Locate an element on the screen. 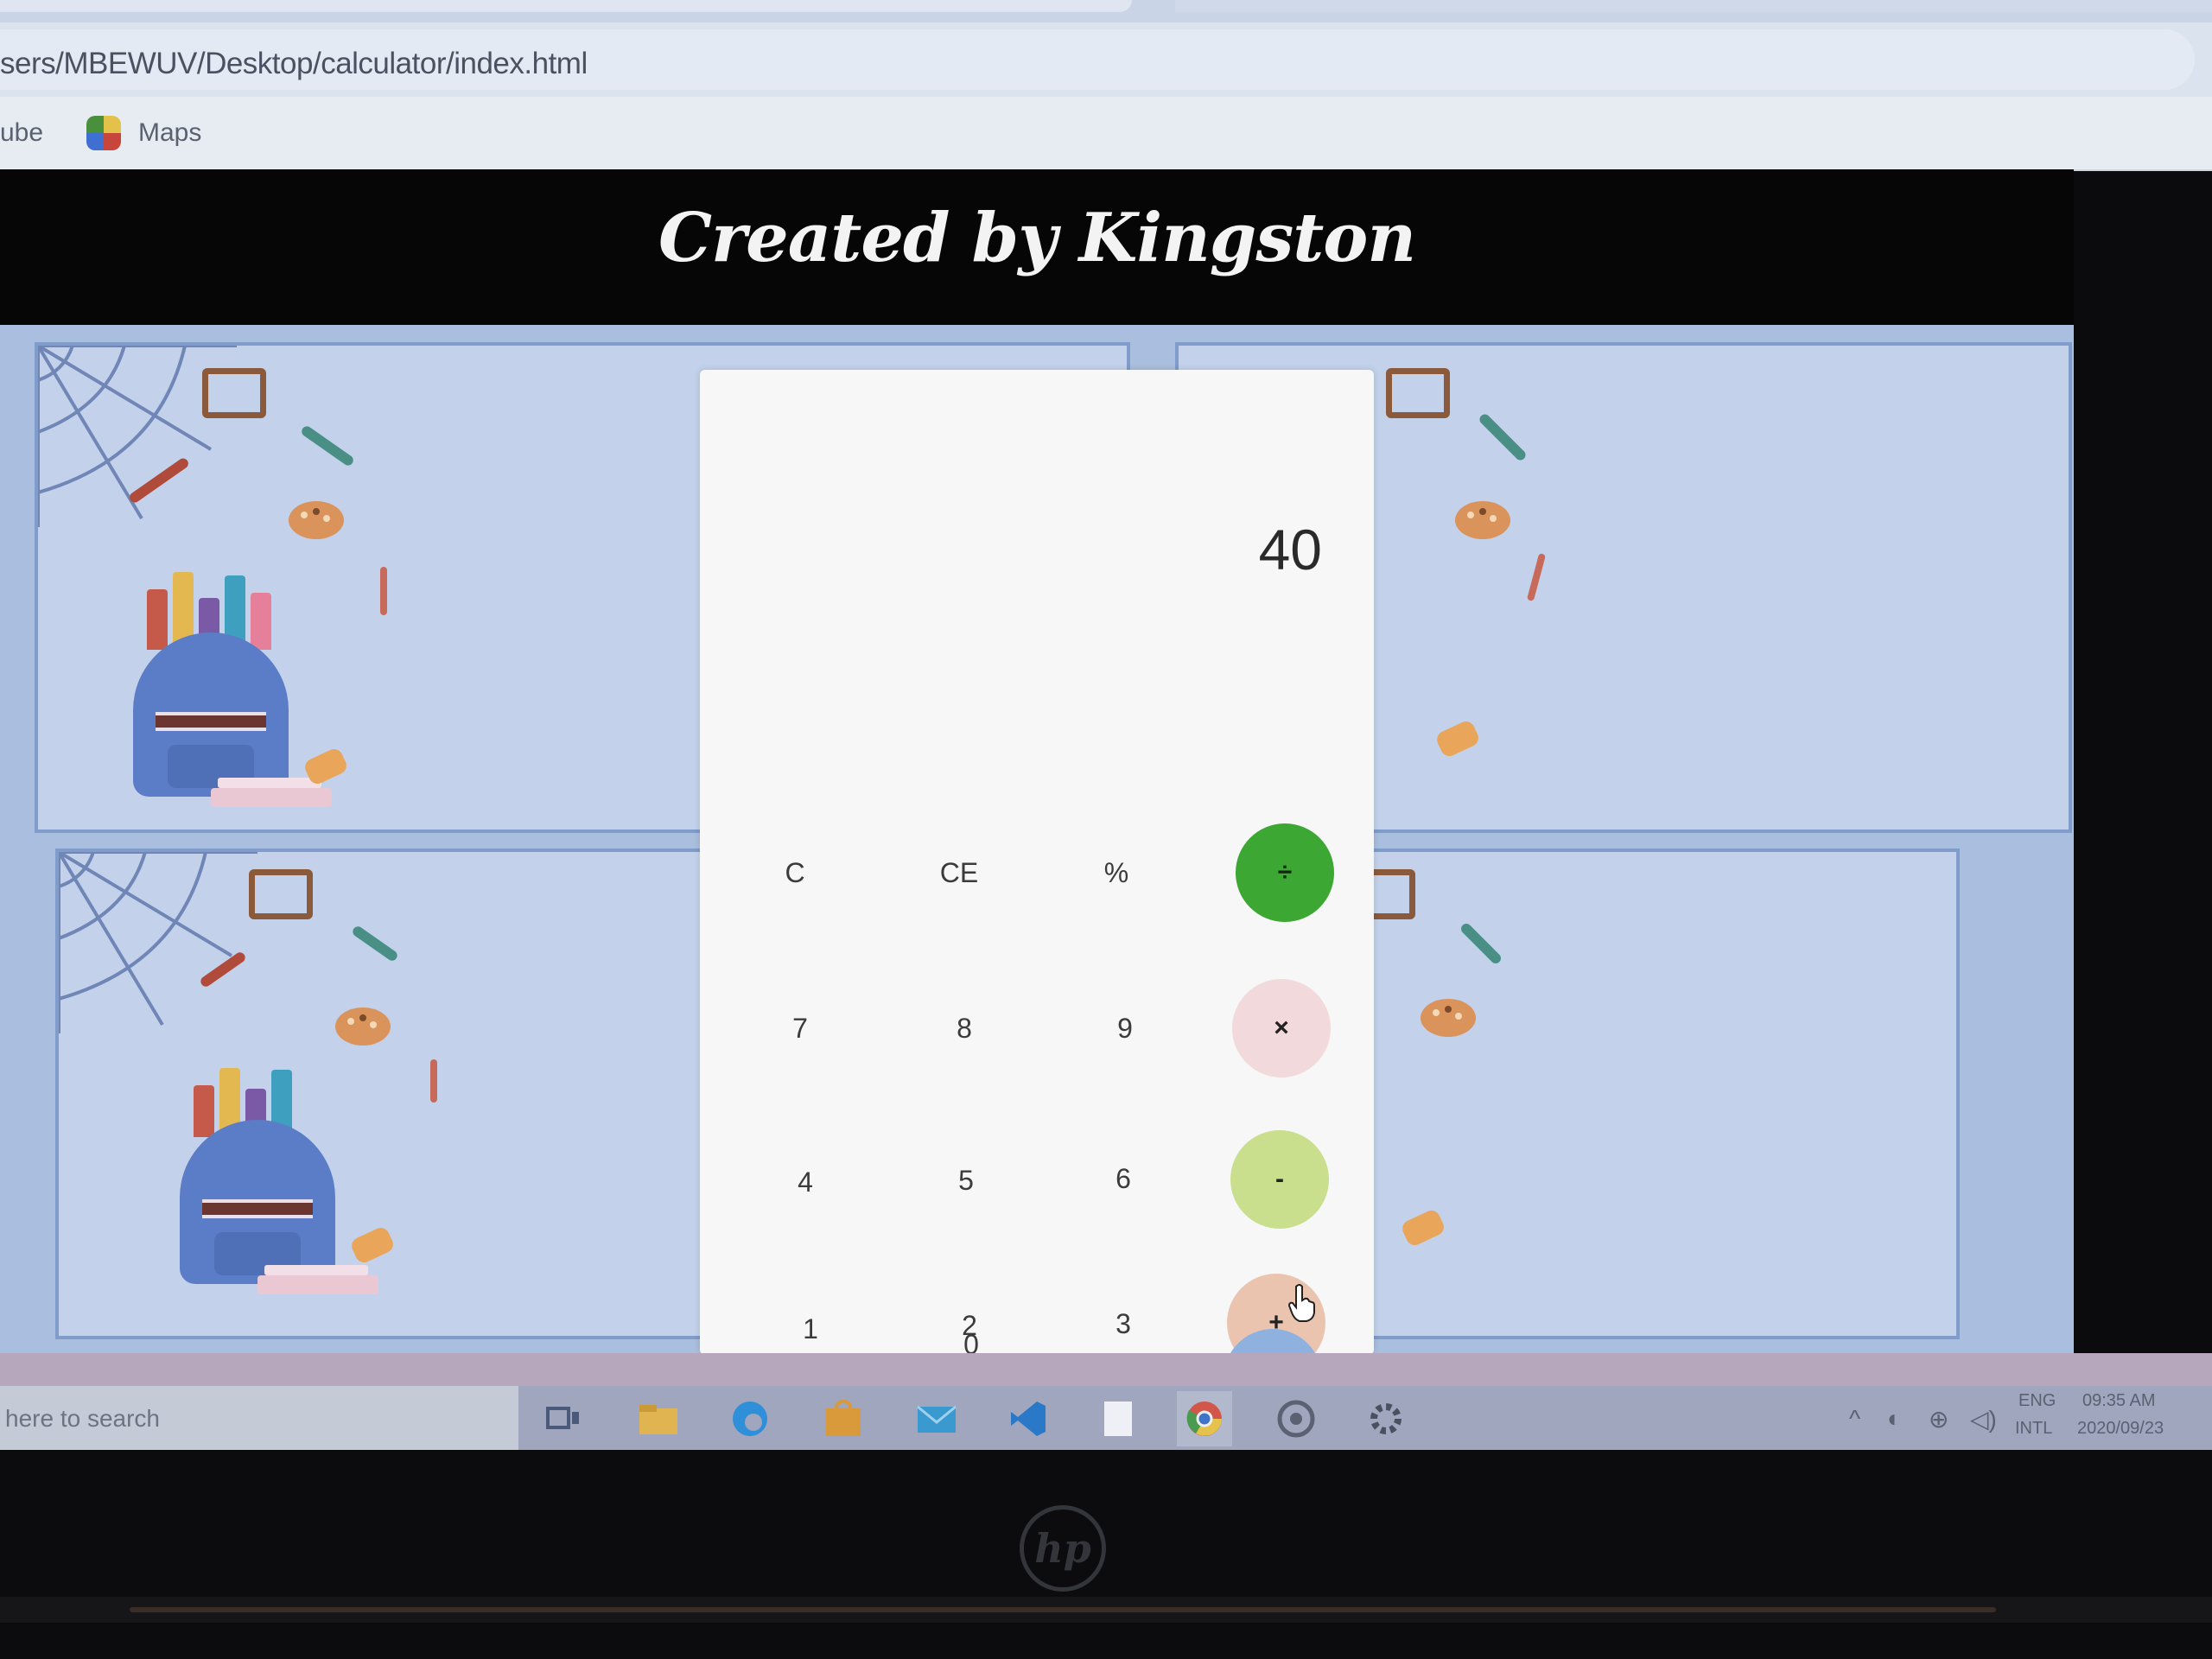 The image size is (2212, 1659). tab-strip is located at coordinates (1106, 11).